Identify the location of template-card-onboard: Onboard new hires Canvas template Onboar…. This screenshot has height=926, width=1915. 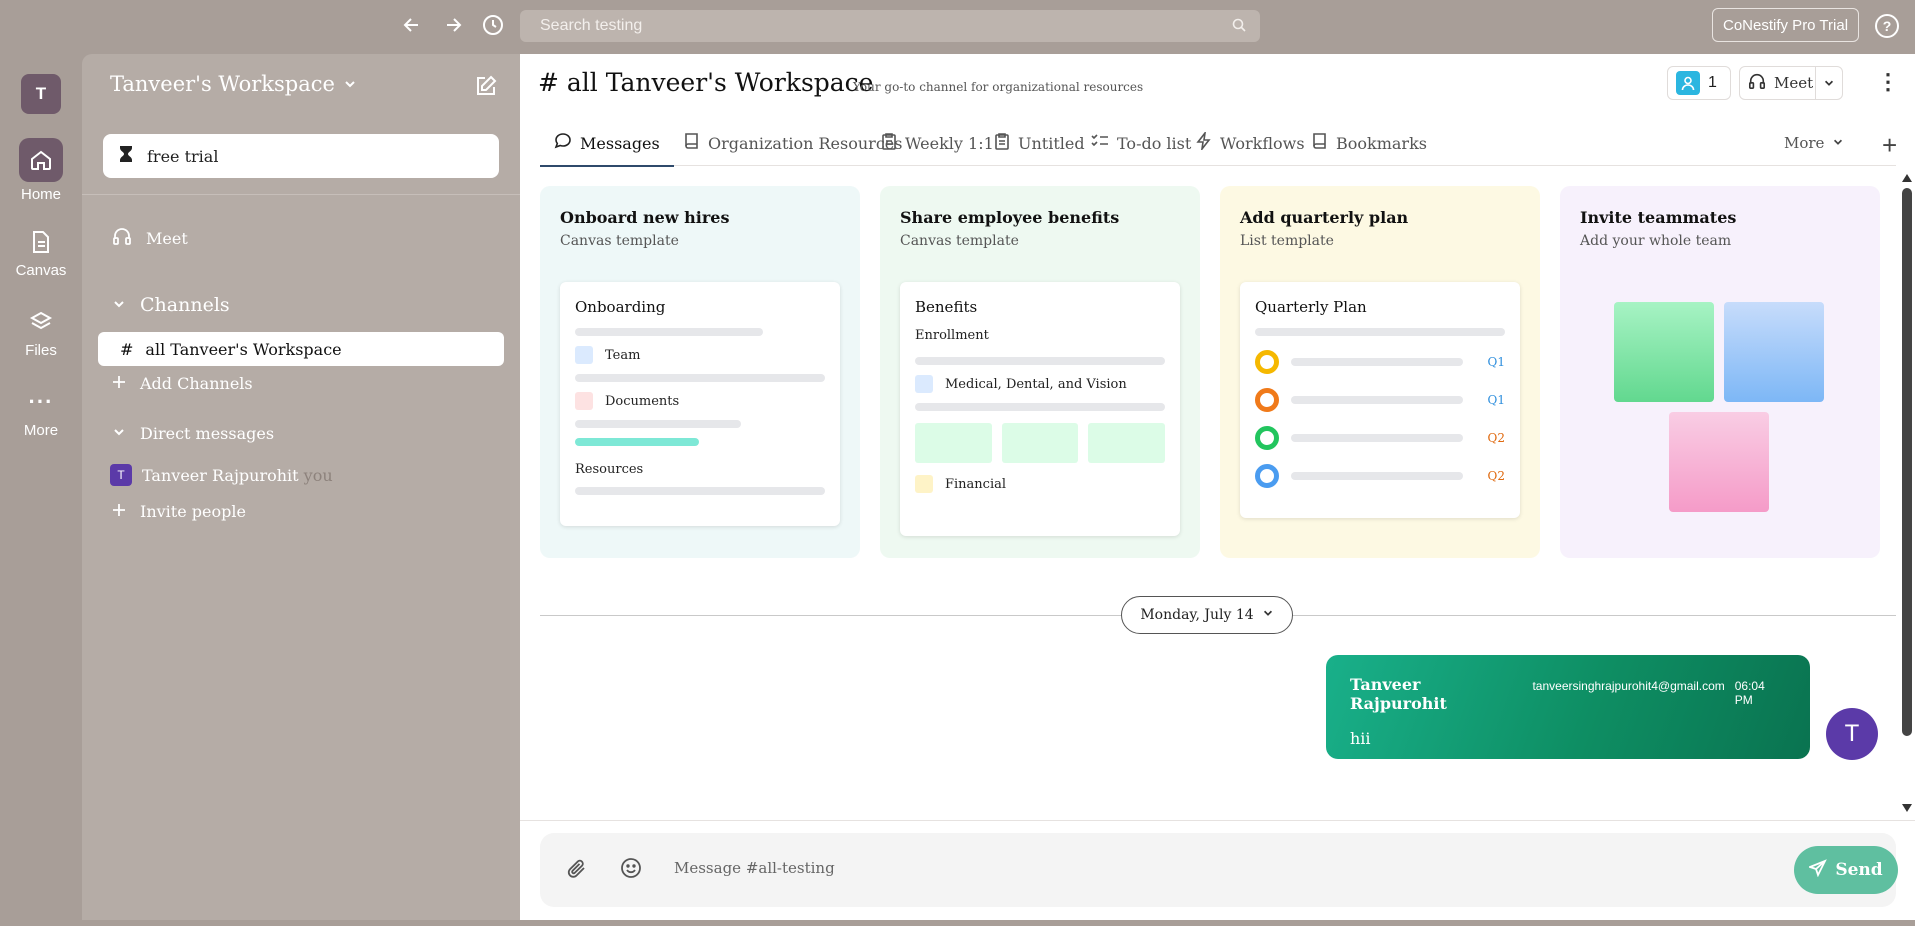
(700, 372).